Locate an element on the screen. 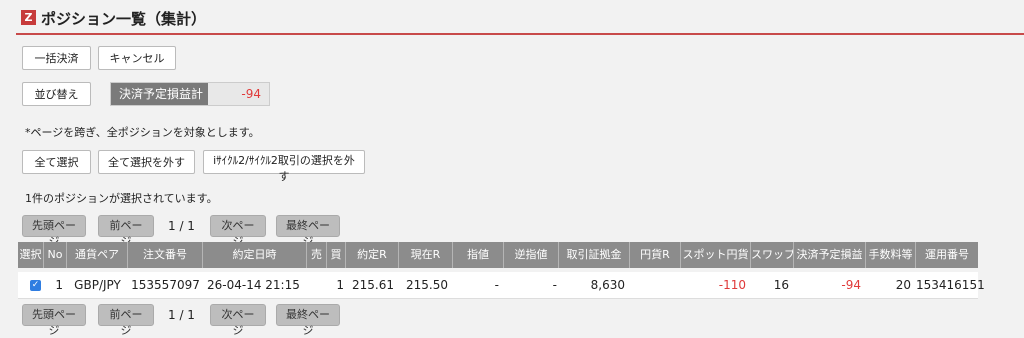  cell-spot-yen: -110 is located at coordinates (732, 285).